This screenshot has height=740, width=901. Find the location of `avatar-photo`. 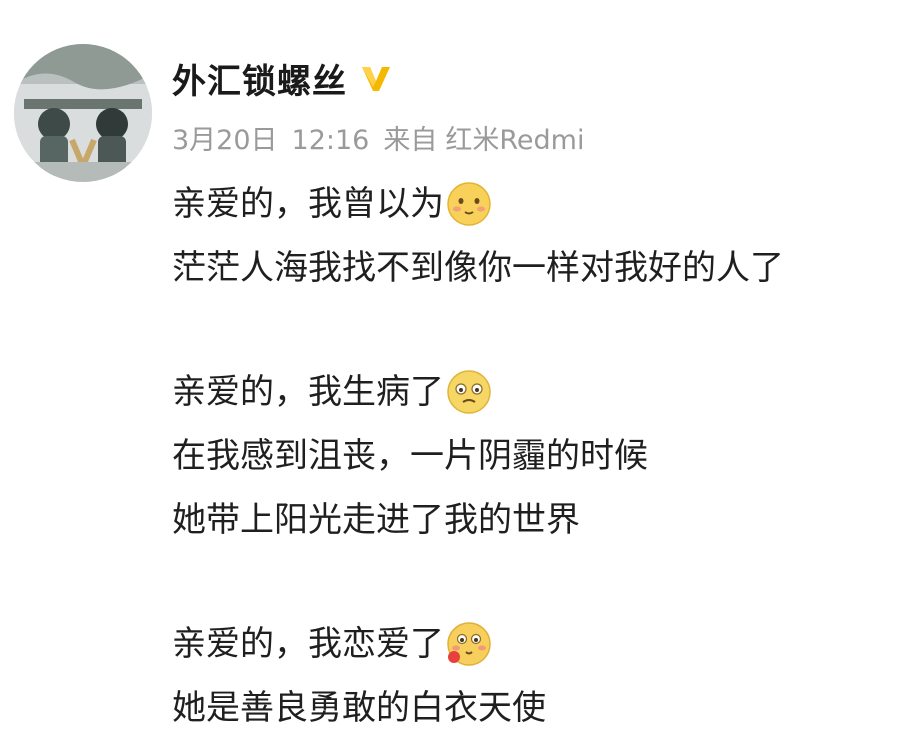

avatar-photo is located at coordinates (83, 113).